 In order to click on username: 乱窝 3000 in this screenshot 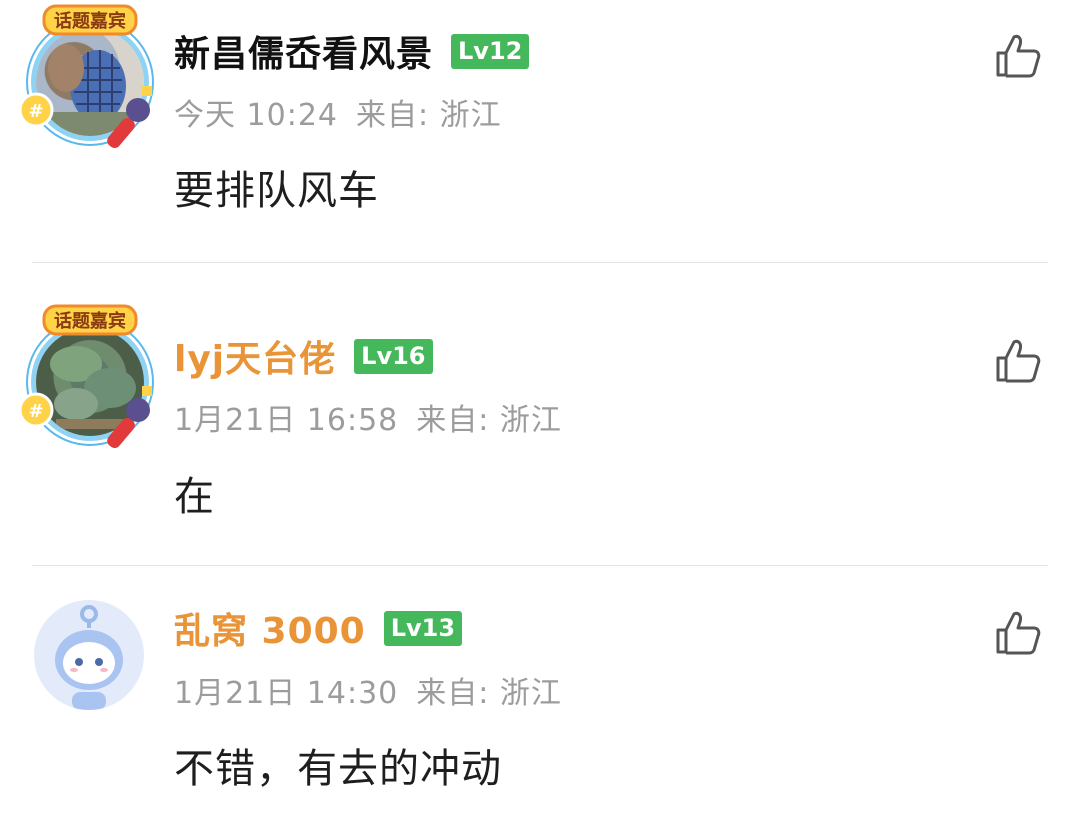, I will do `click(270, 628)`.